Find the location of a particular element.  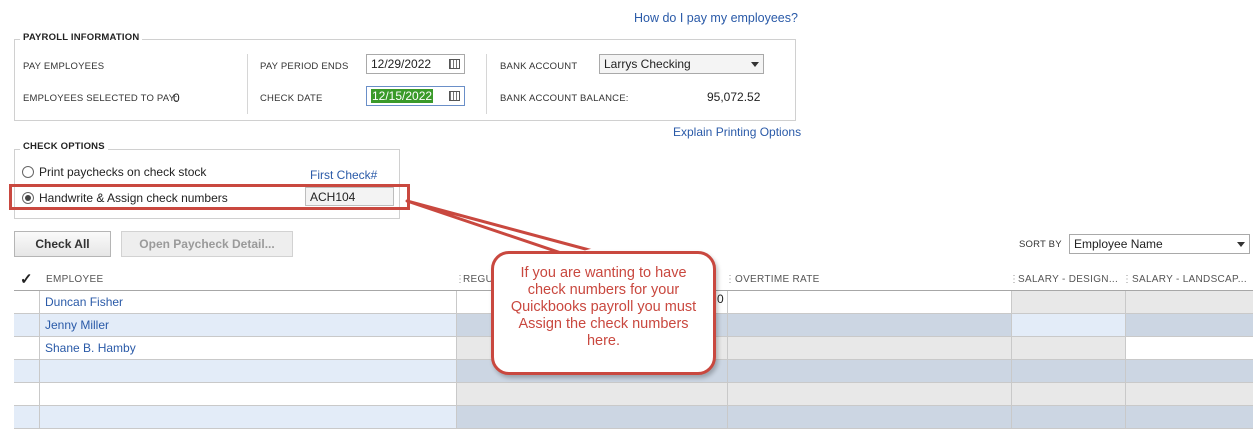

sort-by-value: Employee Name is located at coordinates (1118, 244).